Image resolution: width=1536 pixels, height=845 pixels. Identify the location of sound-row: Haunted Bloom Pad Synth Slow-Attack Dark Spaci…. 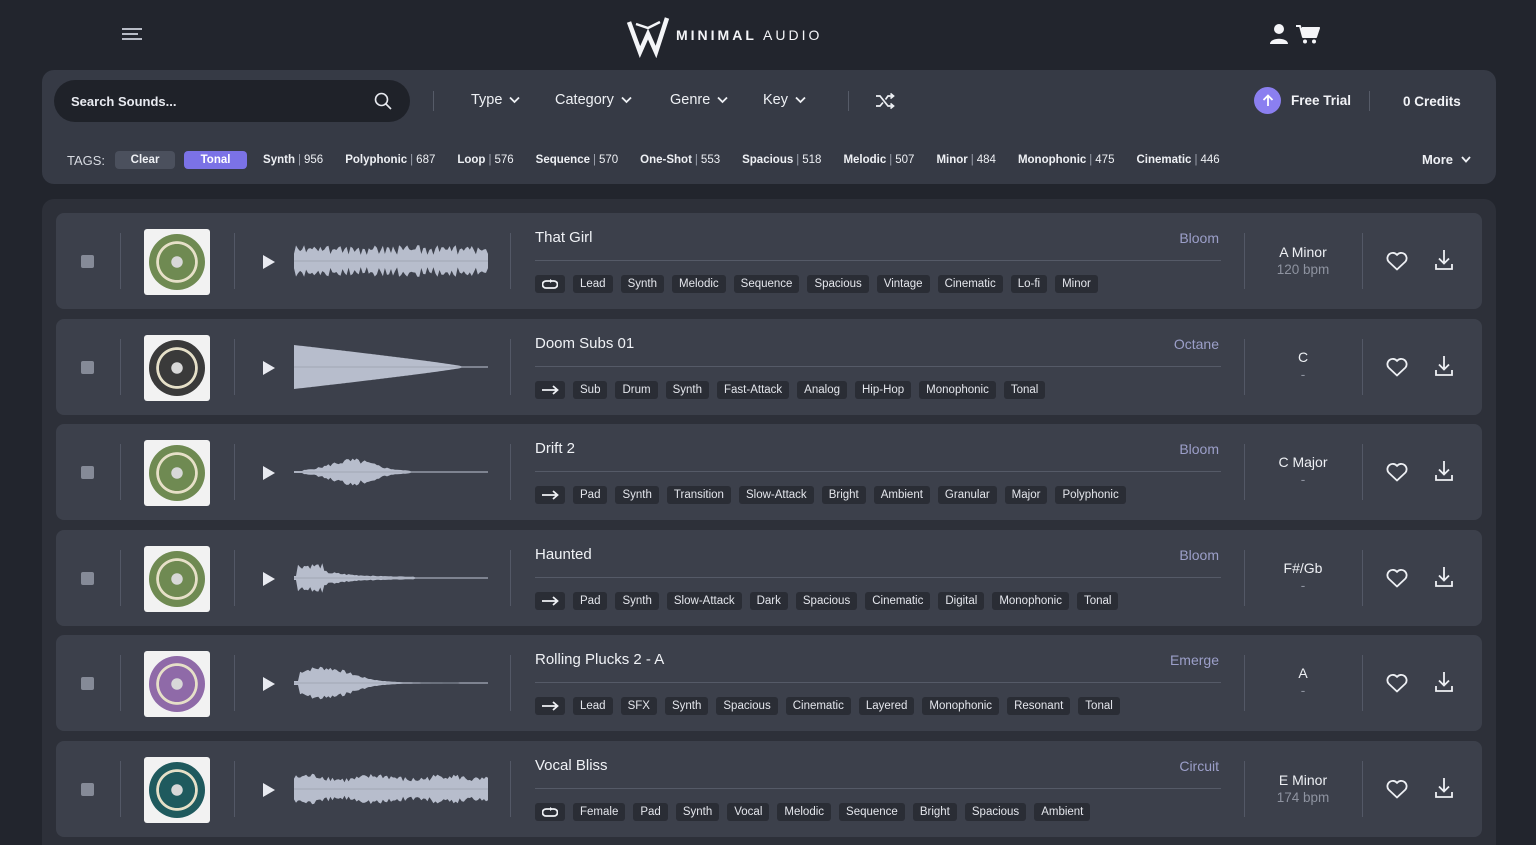
(769, 577).